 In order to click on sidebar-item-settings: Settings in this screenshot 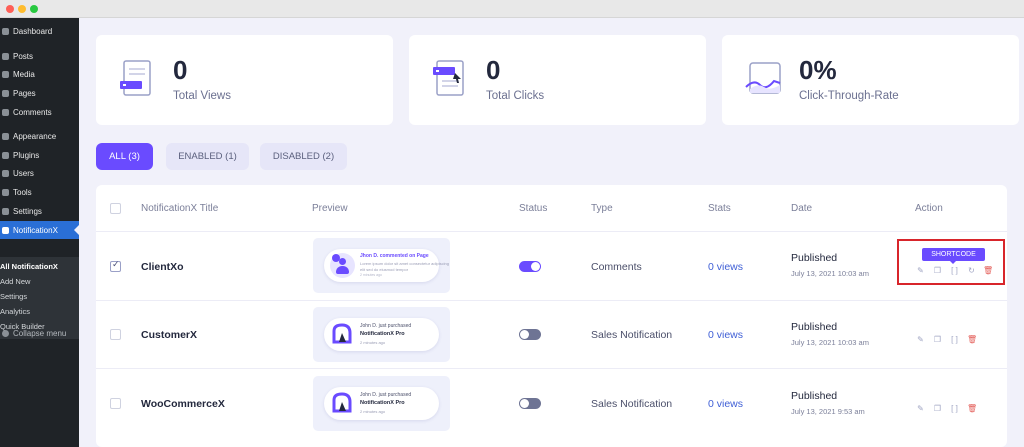, I will do `click(39, 211)`.